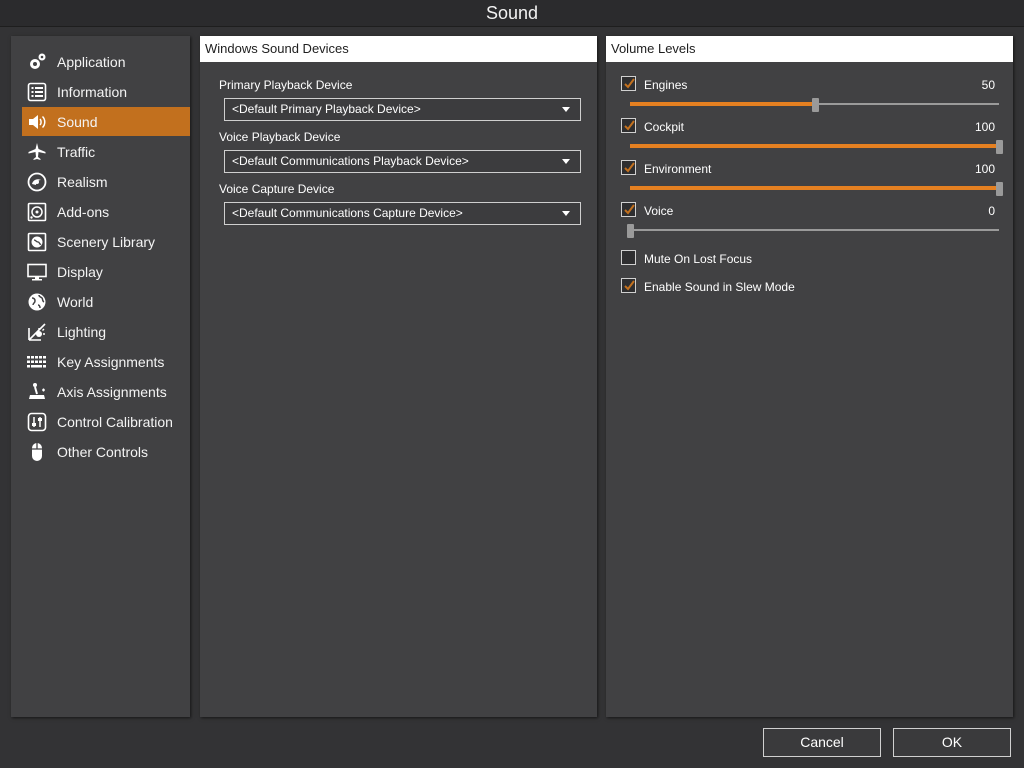 The image size is (1024, 768). Describe the element at coordinates (984, 127) in the screenshot. I see `cockpit-value: 100` at that location.